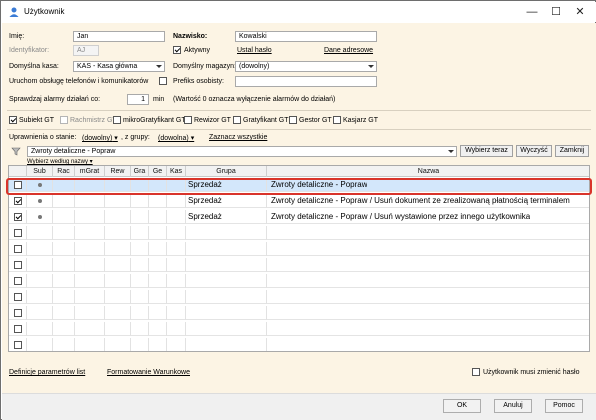  What do you see at coordinates (100, 138) in the screenshot?
I see `permissions-state-dropdown: (dowolny) ▾` at bounding box center [100, 138].